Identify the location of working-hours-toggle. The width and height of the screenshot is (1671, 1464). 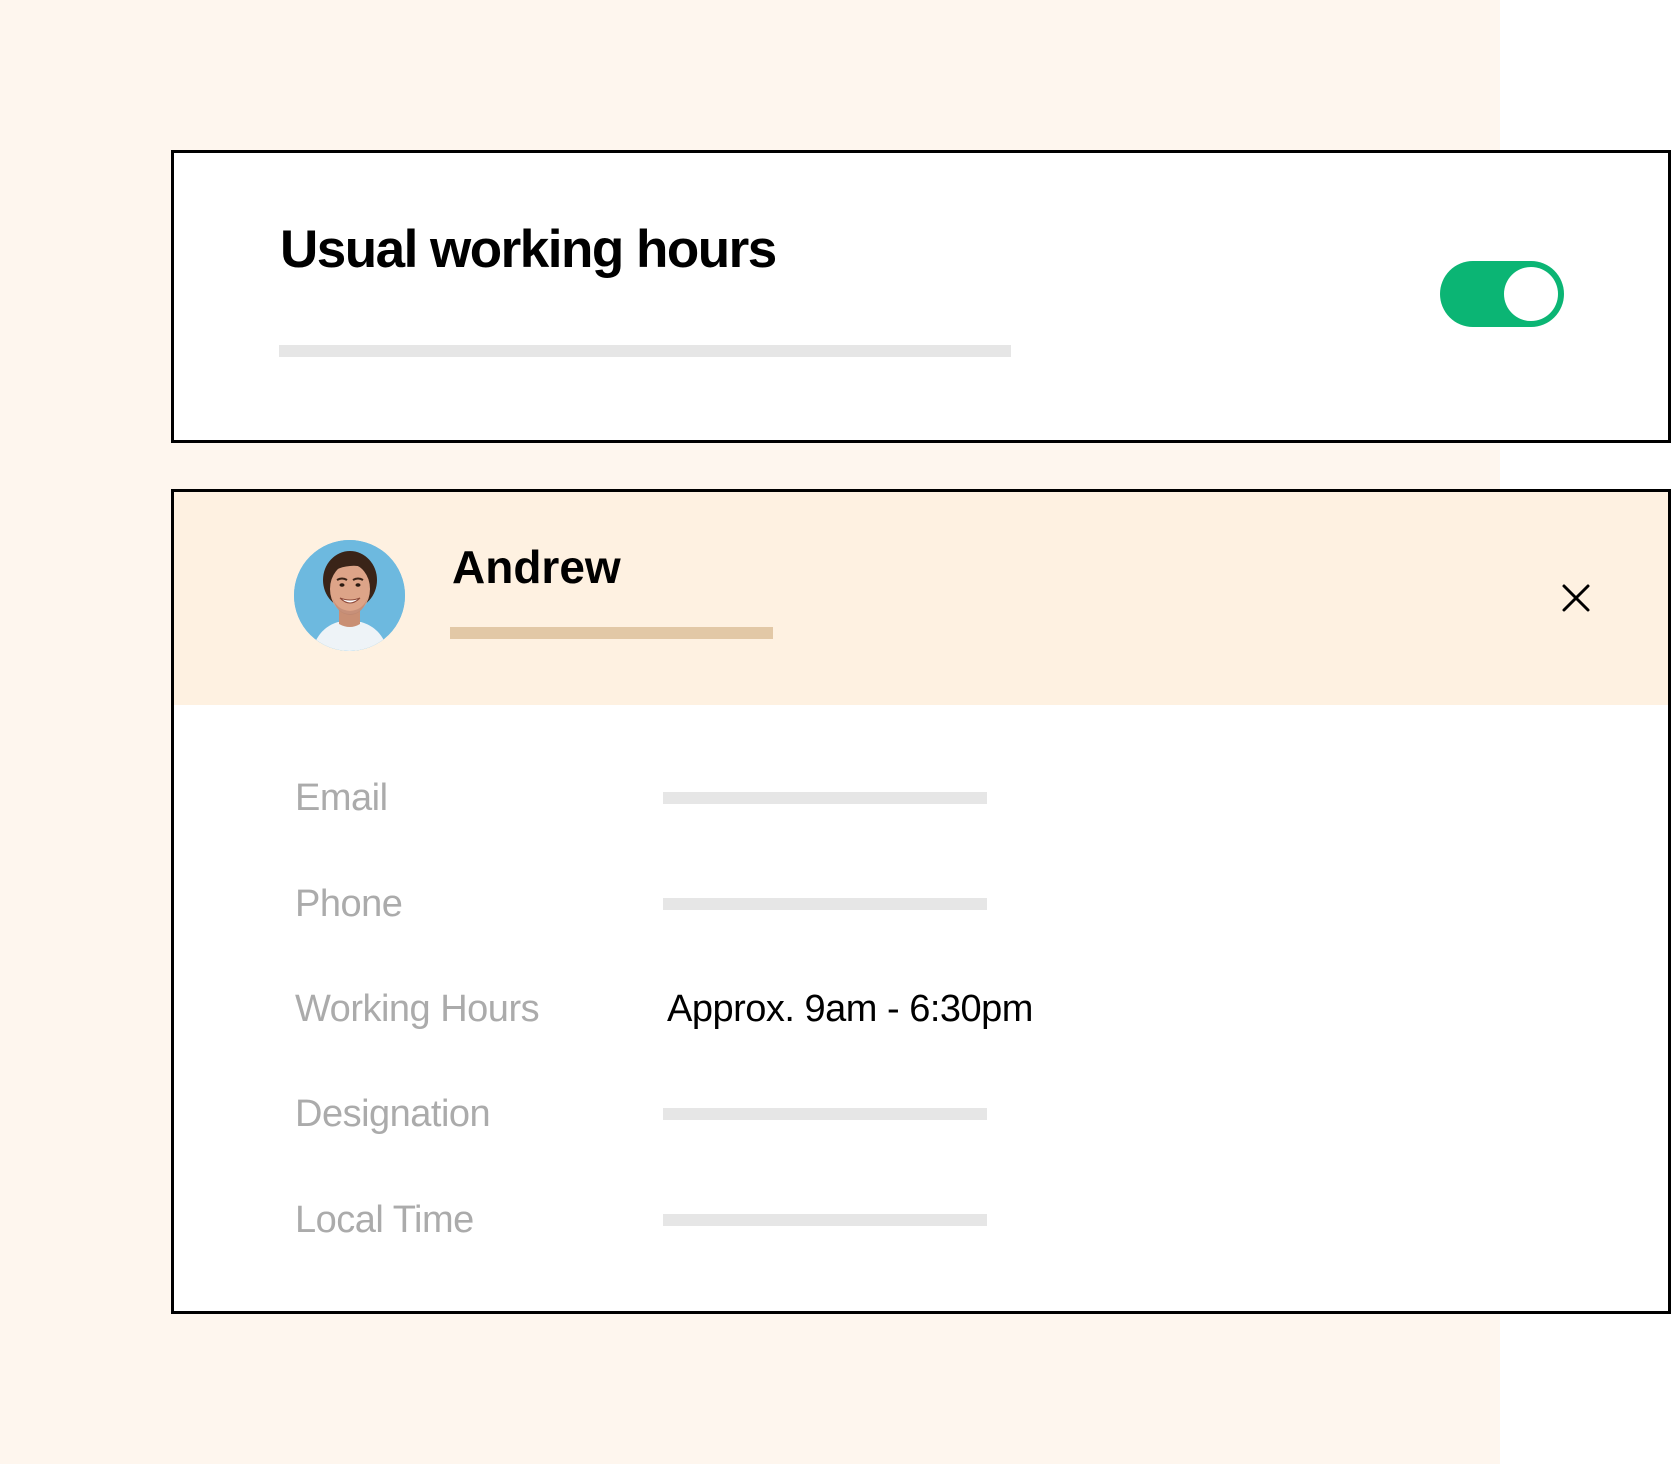
(1502, 294).